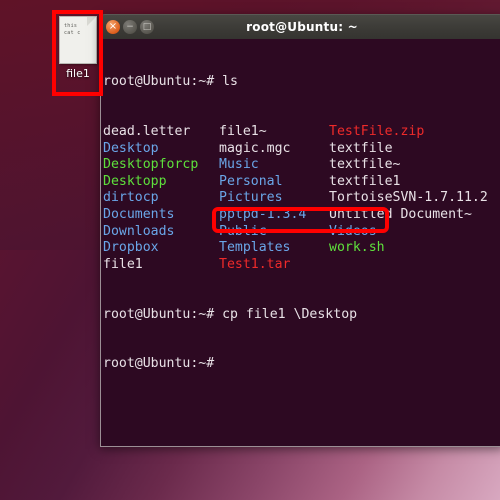 Image resolution: width=500 pixels, height=500 pixels. I want to click on ls-row: file1 Test1.tar, so click(301, 265).